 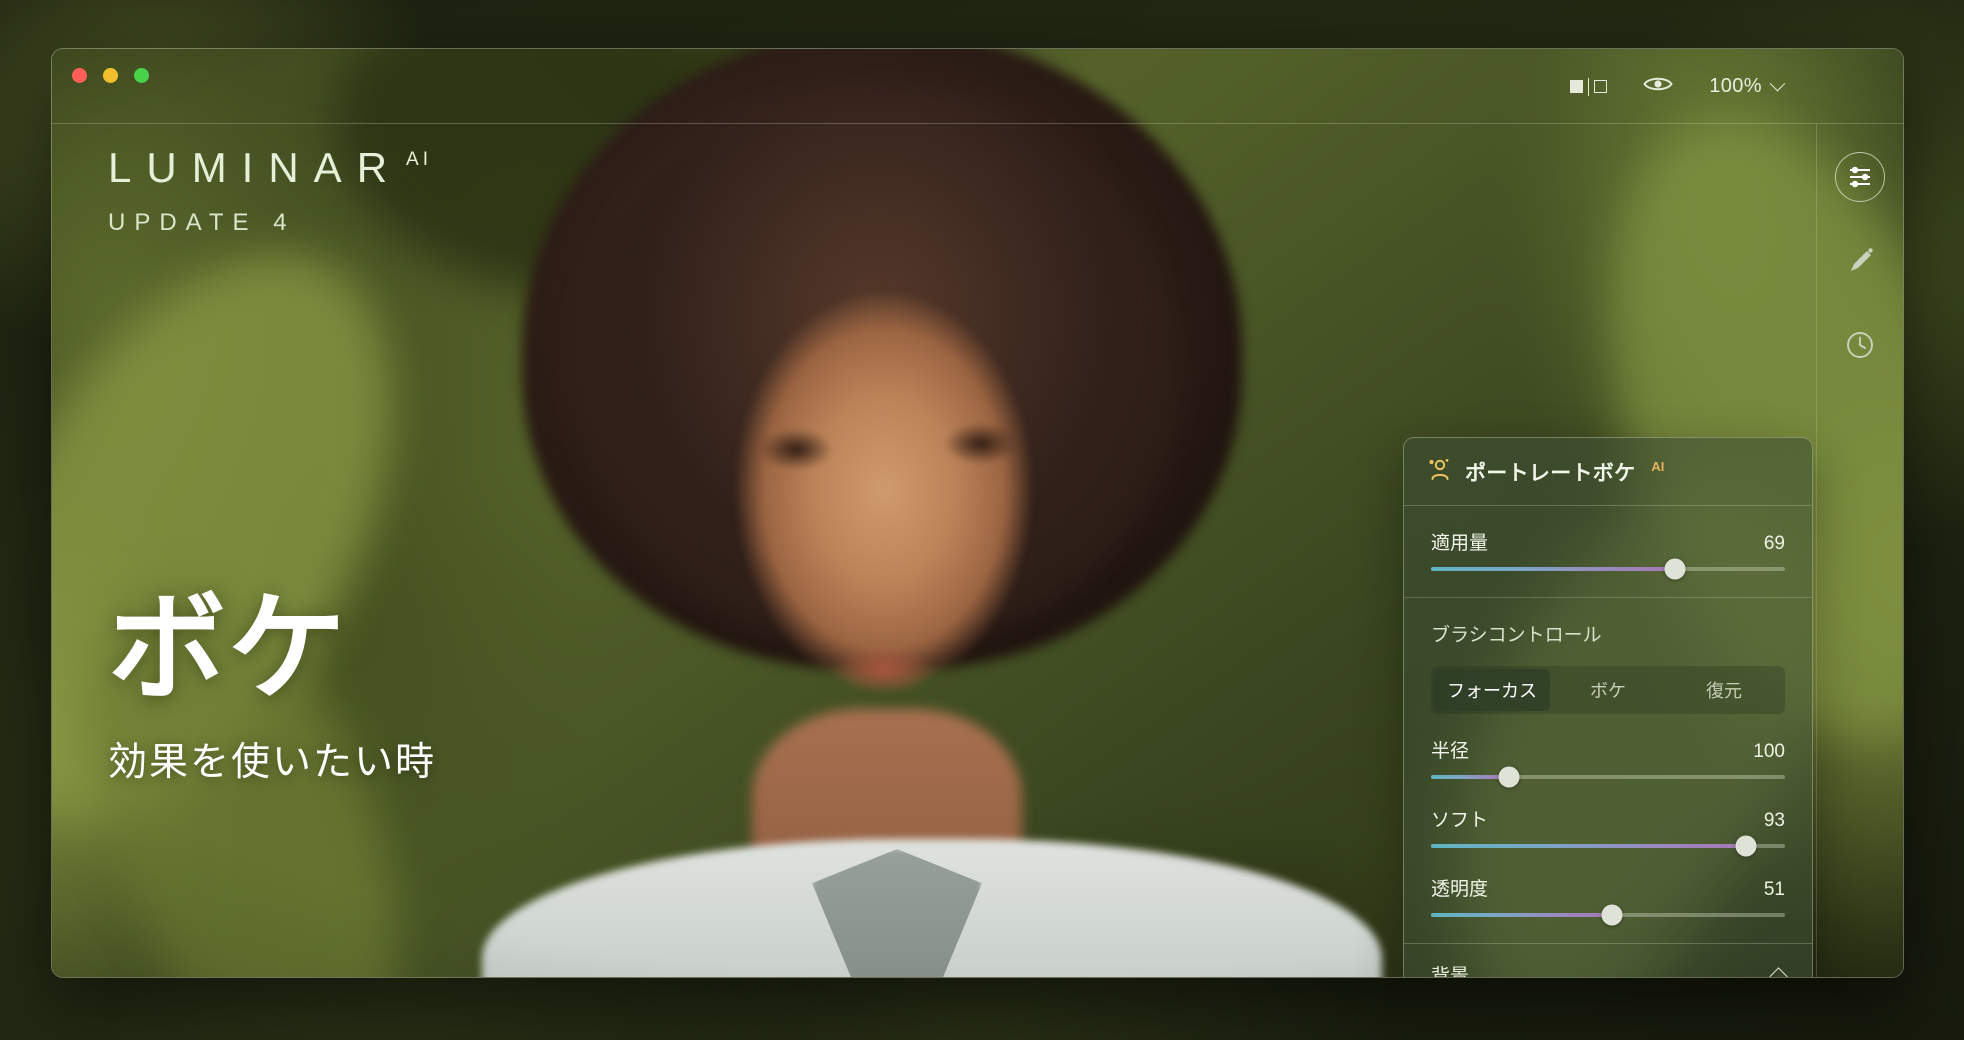 I want to click on branding-block: LUMINAR AI UPDATE 4, so click(x=270, y=192).